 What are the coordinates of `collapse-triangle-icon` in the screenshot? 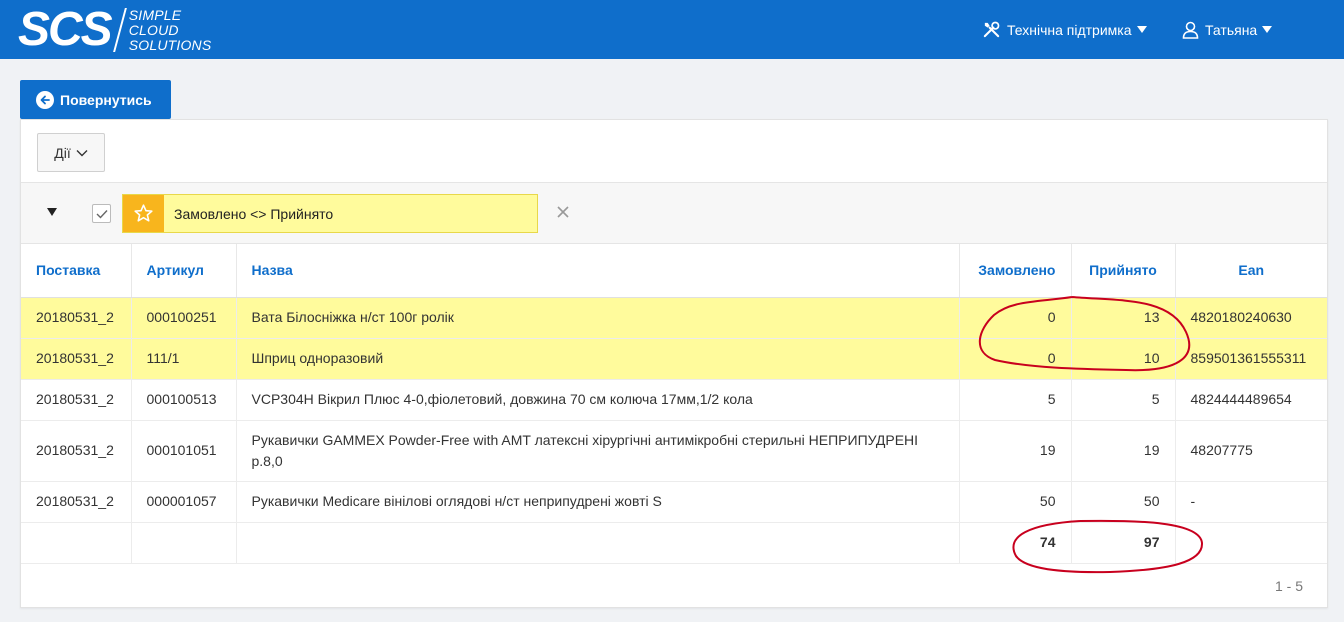 It's located at (52, 212).